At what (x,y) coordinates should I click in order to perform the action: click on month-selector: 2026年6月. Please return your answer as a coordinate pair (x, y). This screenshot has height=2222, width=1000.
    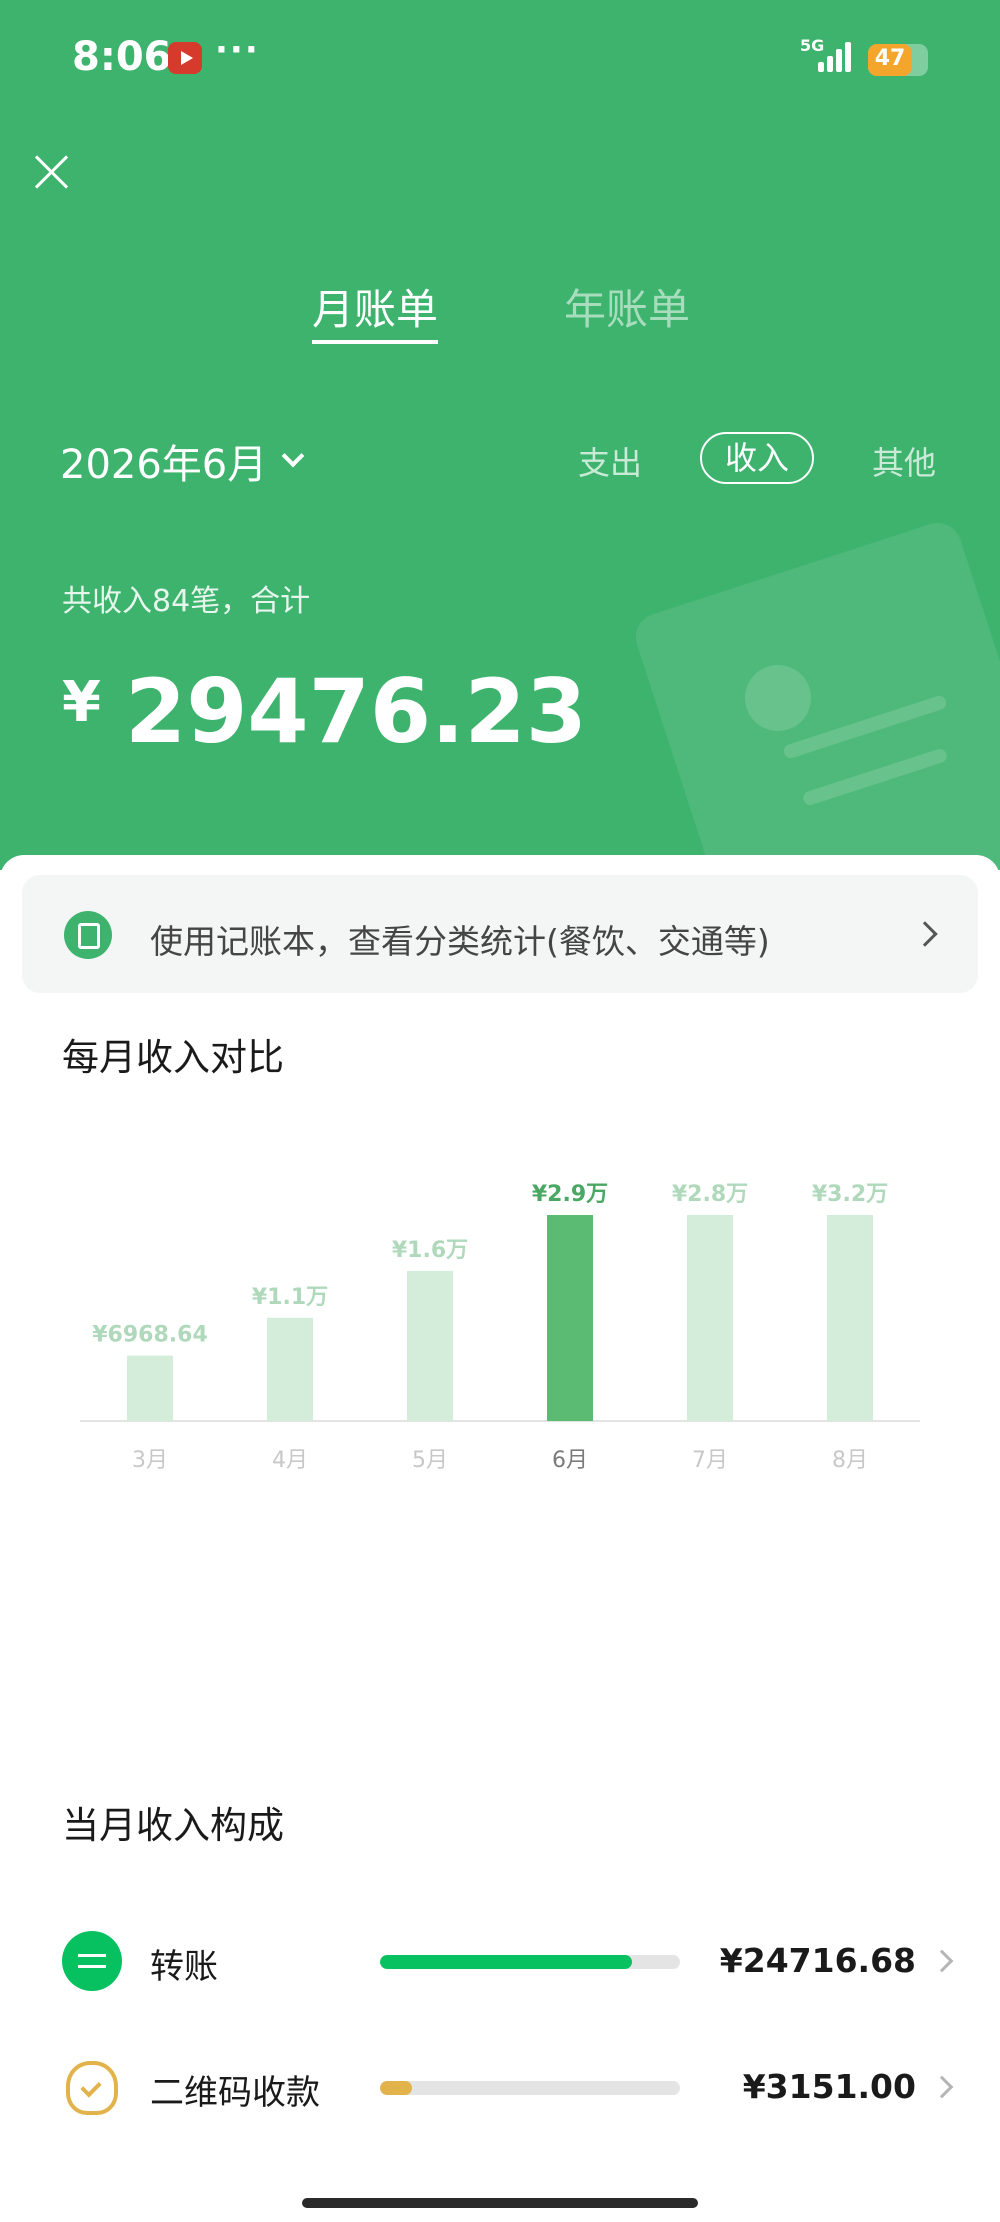
    Looking at the image, I should click on (182, 461).